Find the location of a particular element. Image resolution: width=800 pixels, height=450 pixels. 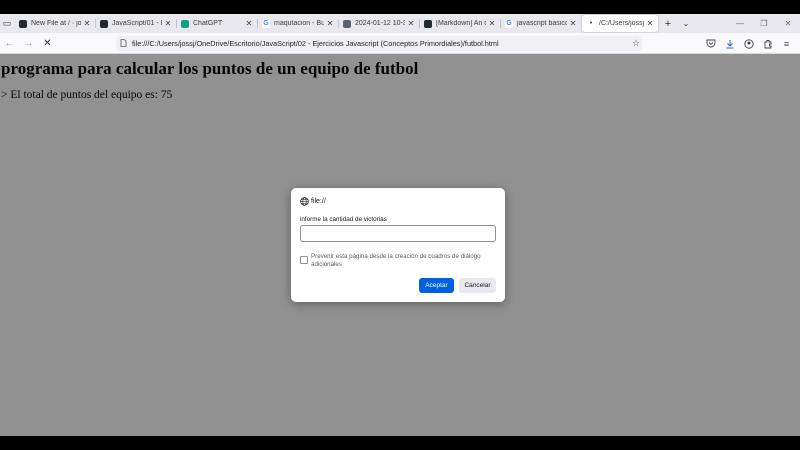

dialog-header: file:// is located at coordinates (313, 201).